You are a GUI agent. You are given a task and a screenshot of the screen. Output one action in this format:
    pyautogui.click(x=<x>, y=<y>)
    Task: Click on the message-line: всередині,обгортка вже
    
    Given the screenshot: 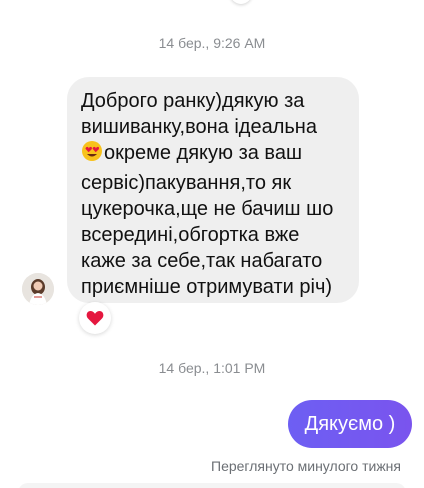 What is the action you would take?
    pyautogui.click(x=190, y=235)
    